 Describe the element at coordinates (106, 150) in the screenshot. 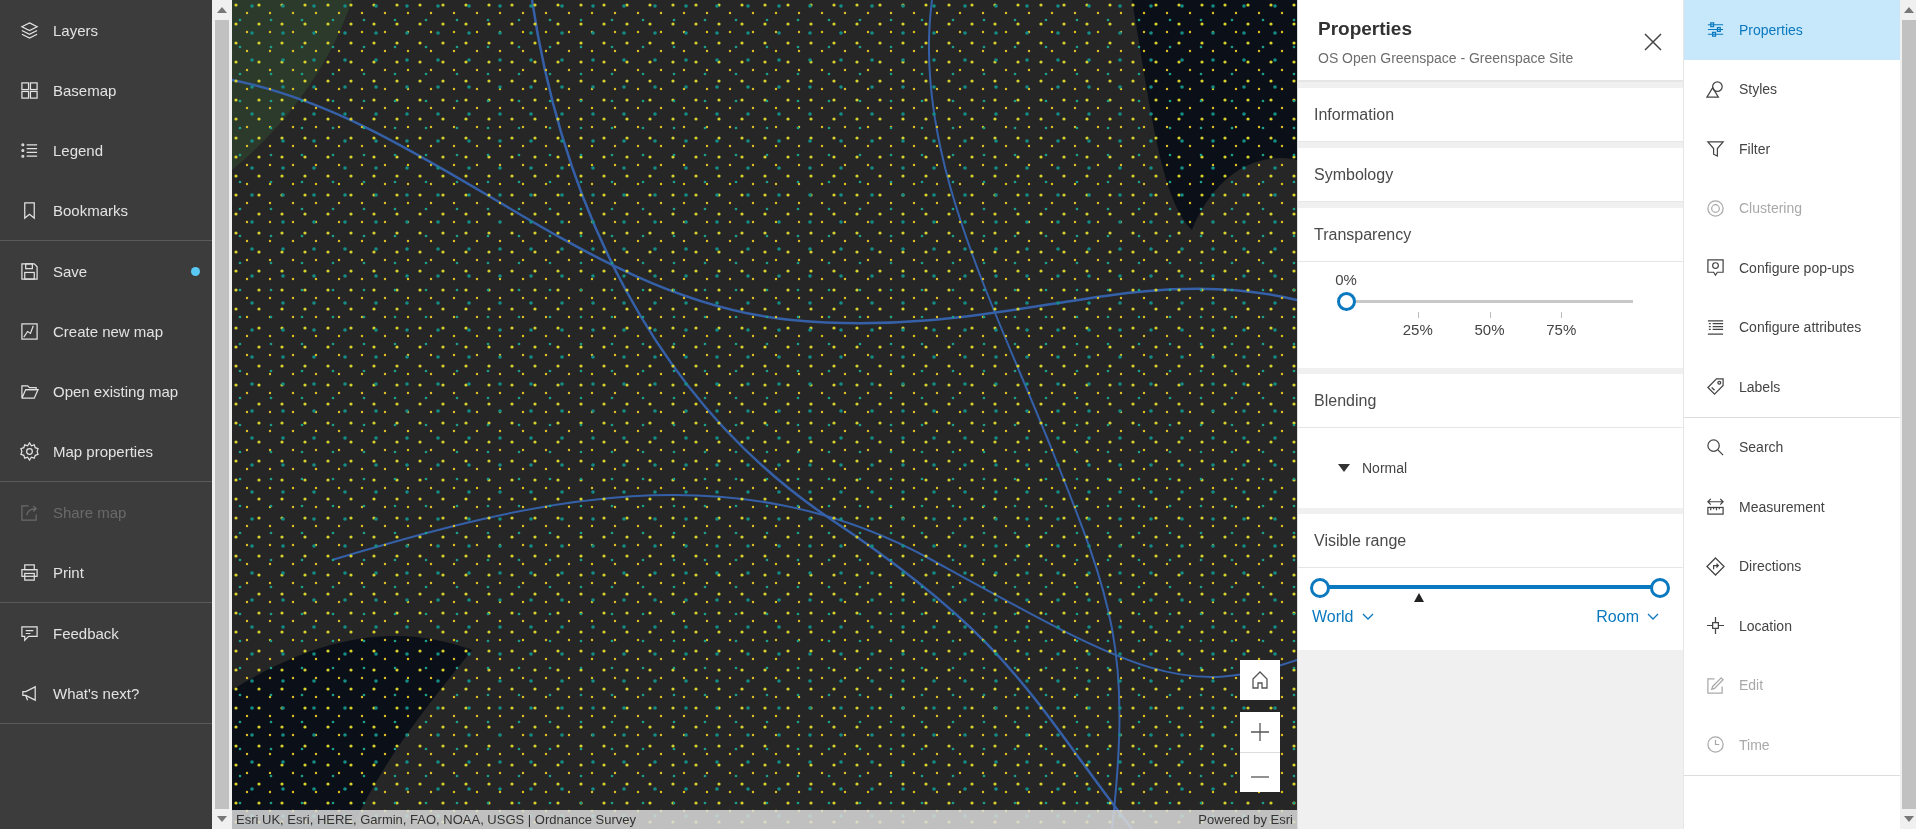

I see `nav-item: Legend` at that location.